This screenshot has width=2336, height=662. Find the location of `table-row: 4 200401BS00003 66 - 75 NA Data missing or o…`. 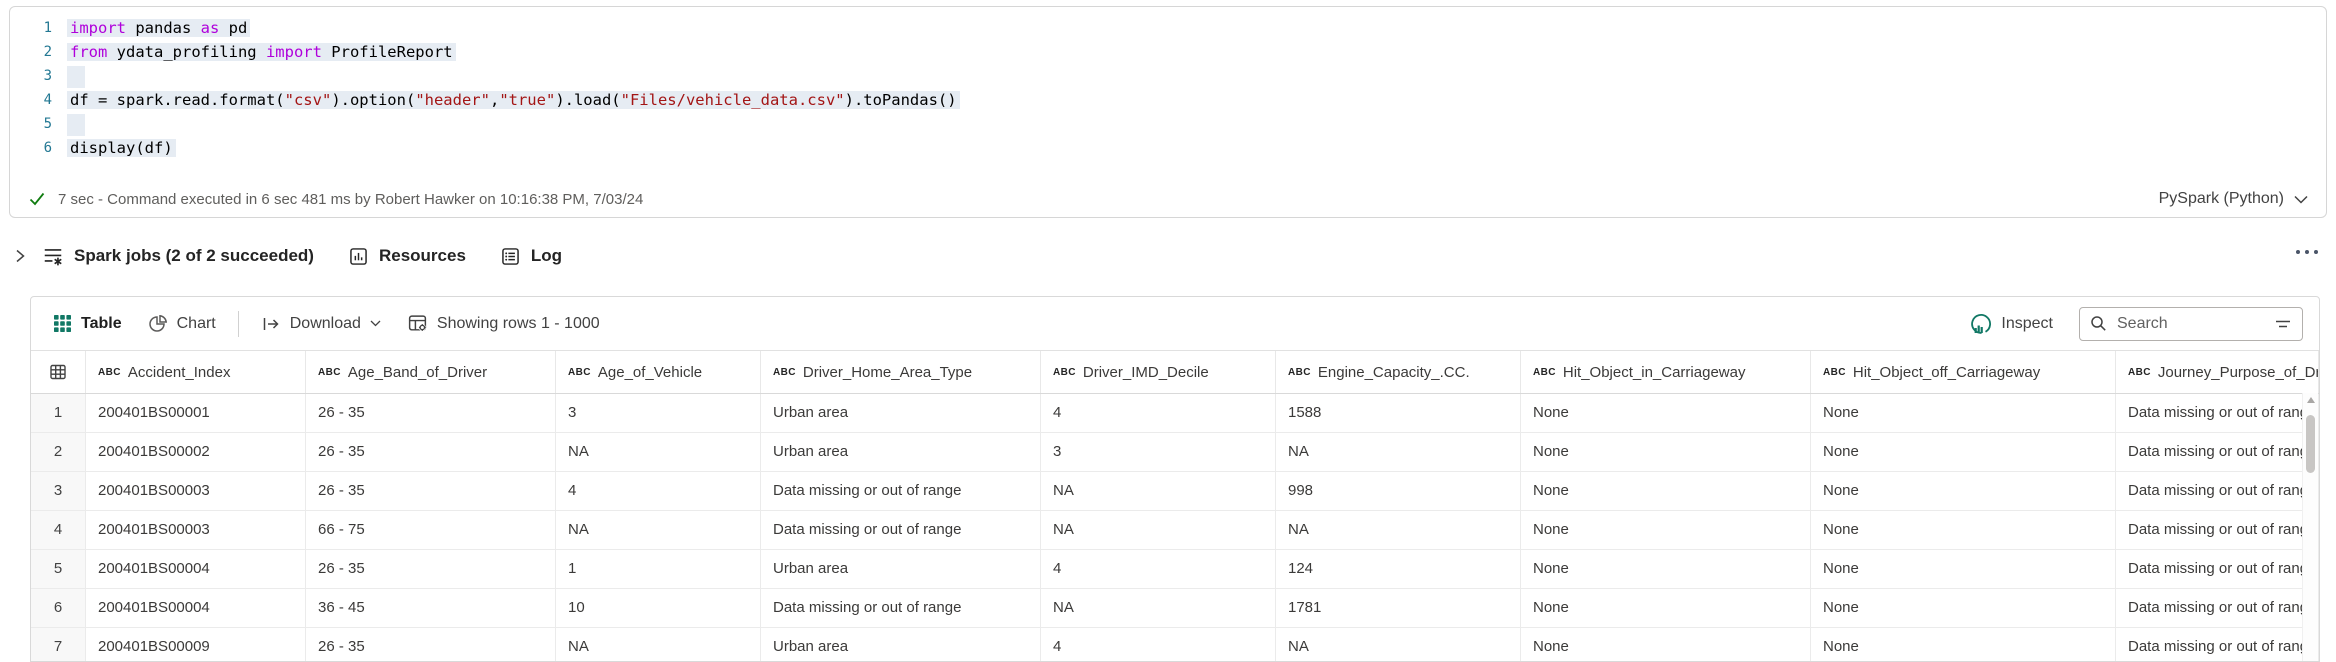

table-row: 4 200401BS00003 66 - 75 NA Data missing or o… is located at coordinates (1175, 530).